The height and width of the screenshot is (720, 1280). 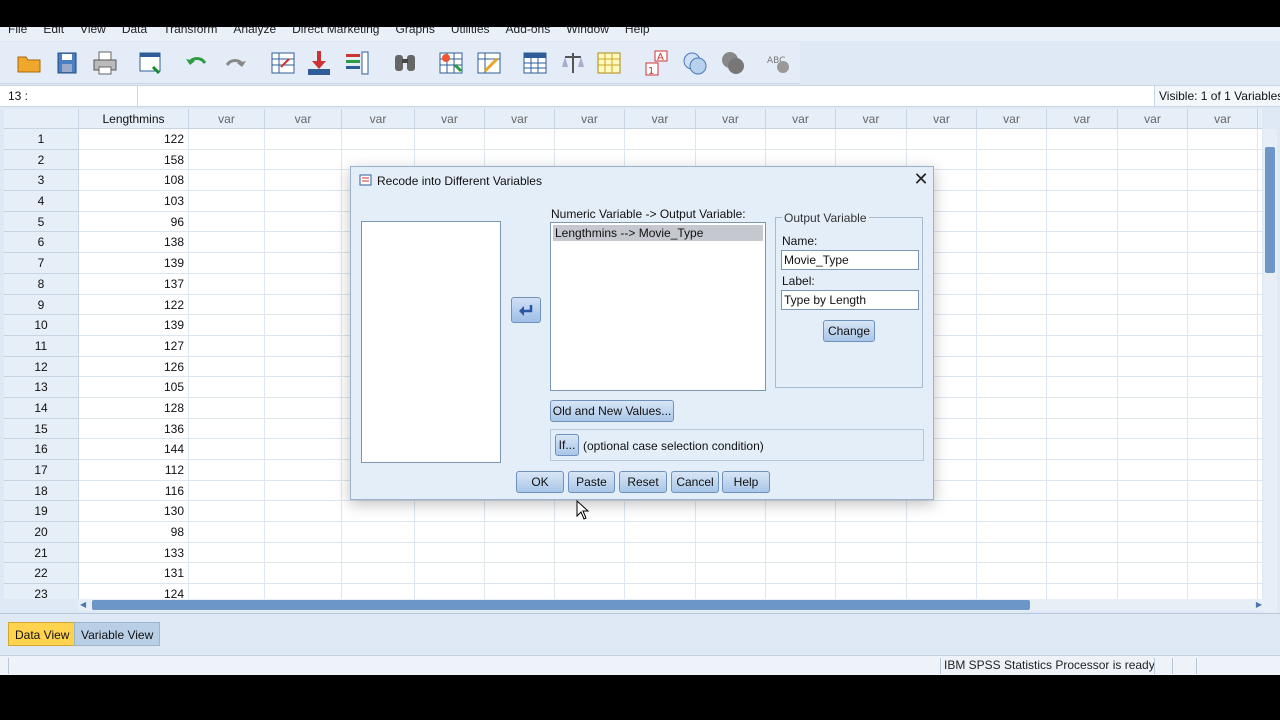 What do you see at coordinates (17, 31) in the screenshot?
I see `menu-item-file: File` at bounding box center [17, 31].